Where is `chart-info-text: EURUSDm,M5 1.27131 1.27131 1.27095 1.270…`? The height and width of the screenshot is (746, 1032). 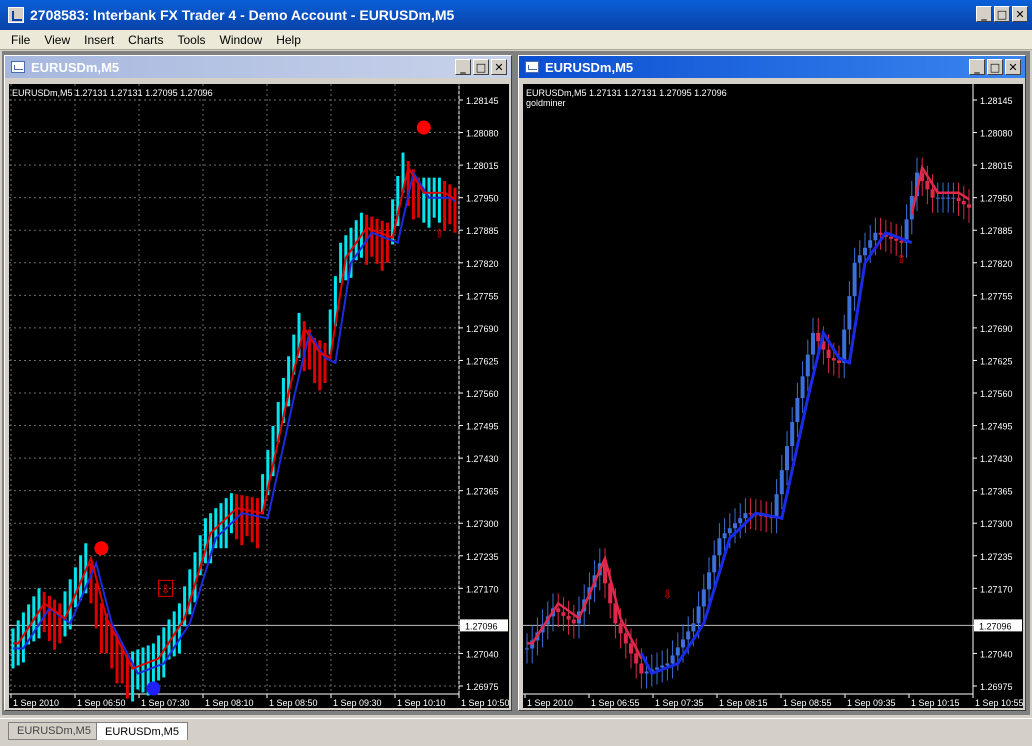
chart-info-text: EURUSDm,M5 1.27131 1.27131 1.27095 1.270… is located at coordinates (626, 93).